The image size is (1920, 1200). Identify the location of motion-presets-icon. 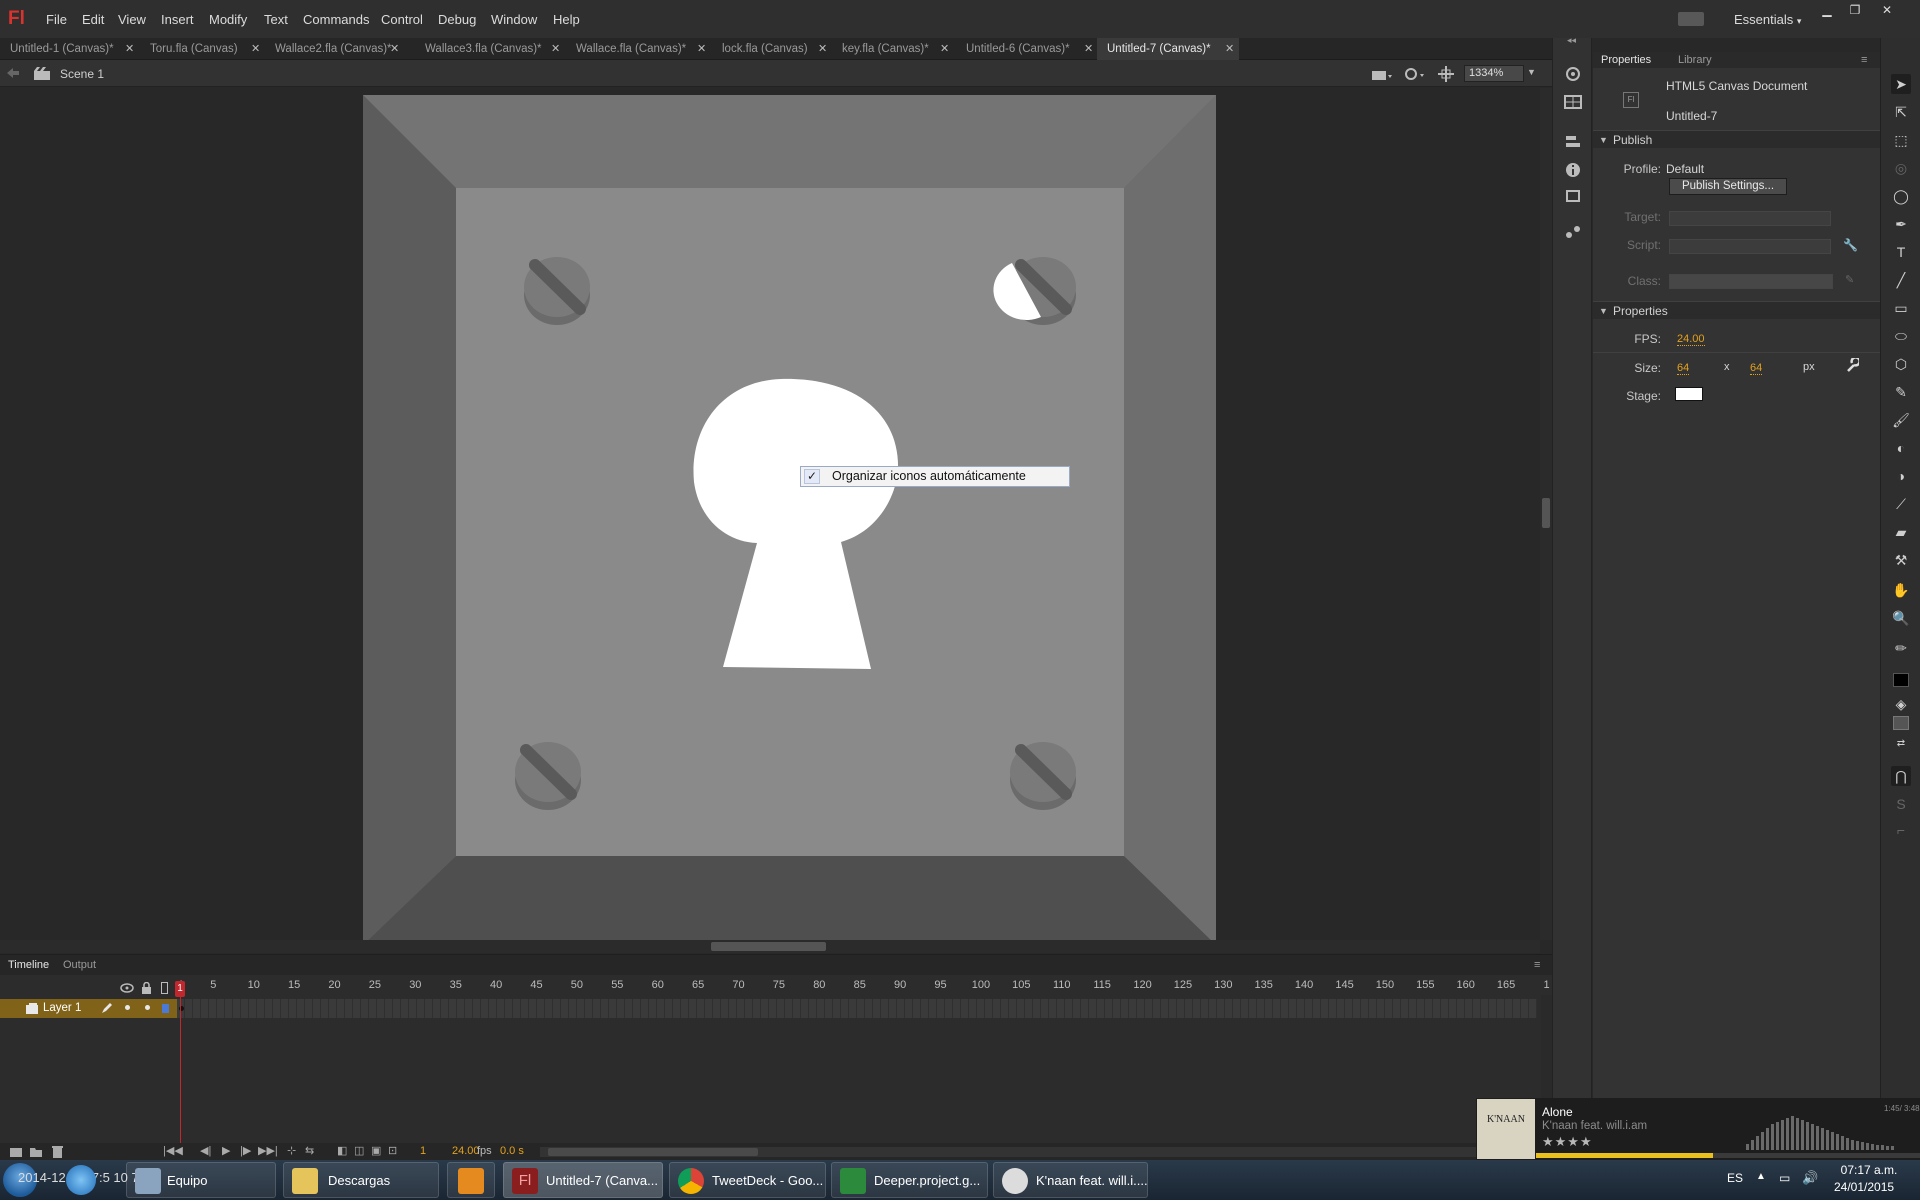
(1573, 74).